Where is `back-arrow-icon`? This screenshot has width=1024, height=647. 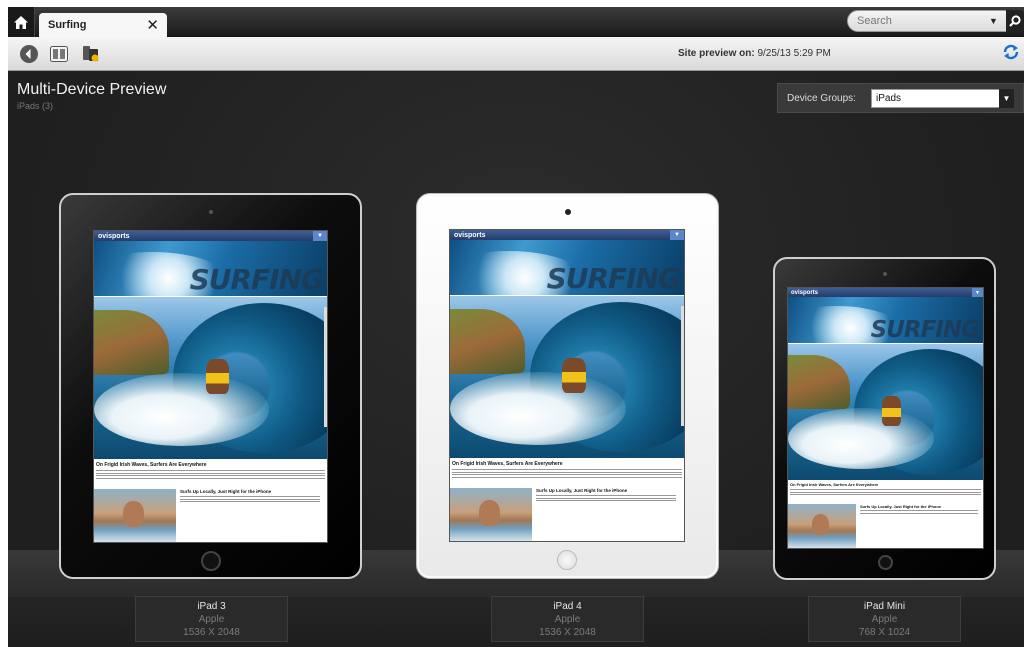 back-arrow-icon is located at coordinates (29, 54).